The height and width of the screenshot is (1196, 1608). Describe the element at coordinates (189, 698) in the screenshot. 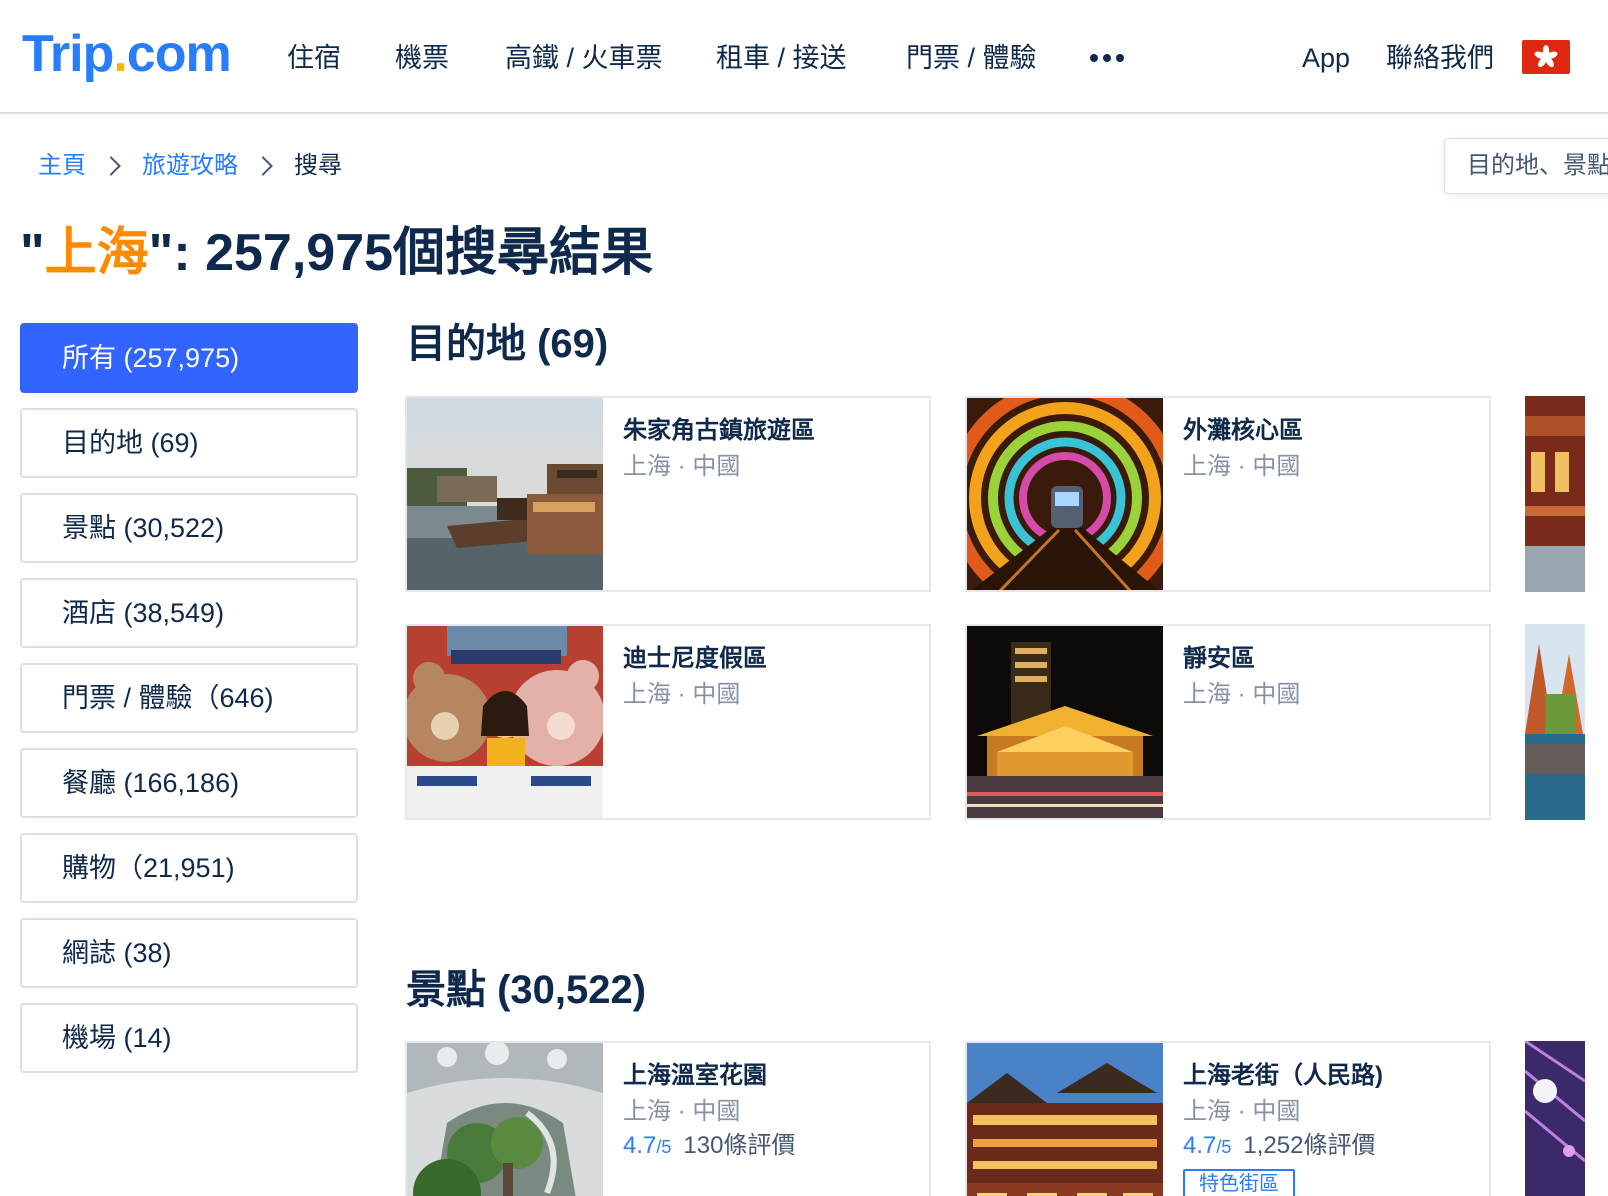

I see `sidebar-item-tickets: 門票 / 體驗（646)` at that location.